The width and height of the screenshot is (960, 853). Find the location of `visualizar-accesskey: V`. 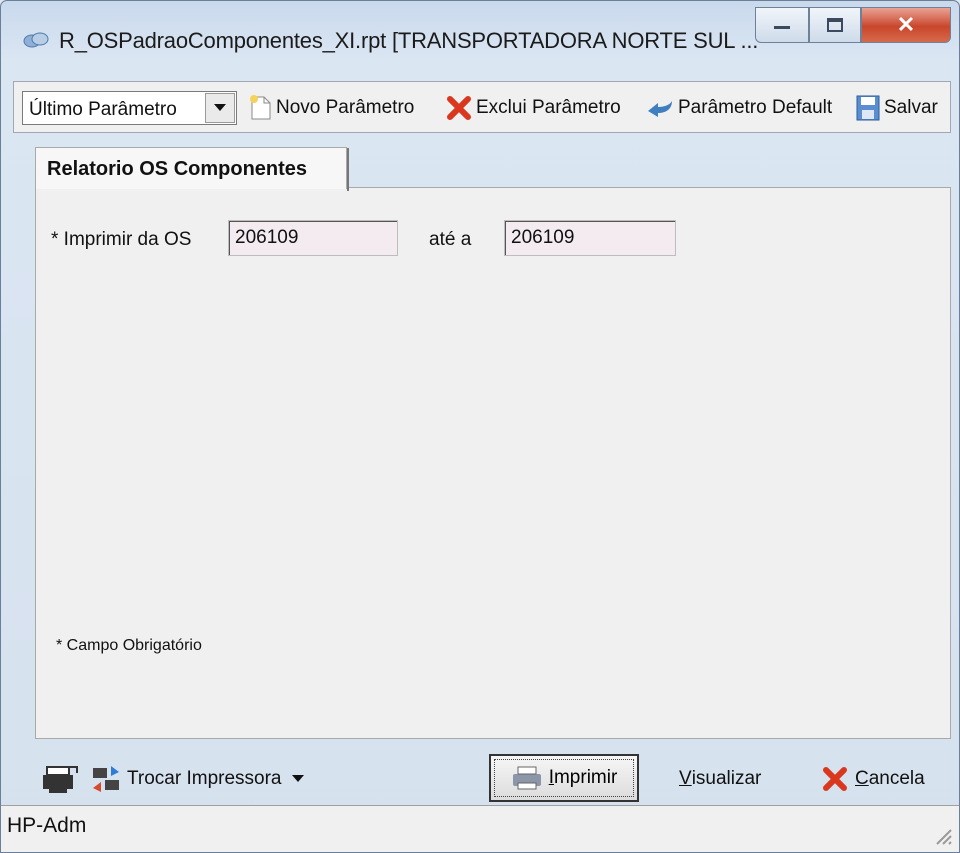

visualizar-accesskey: V is located at coordinates (685, 778).